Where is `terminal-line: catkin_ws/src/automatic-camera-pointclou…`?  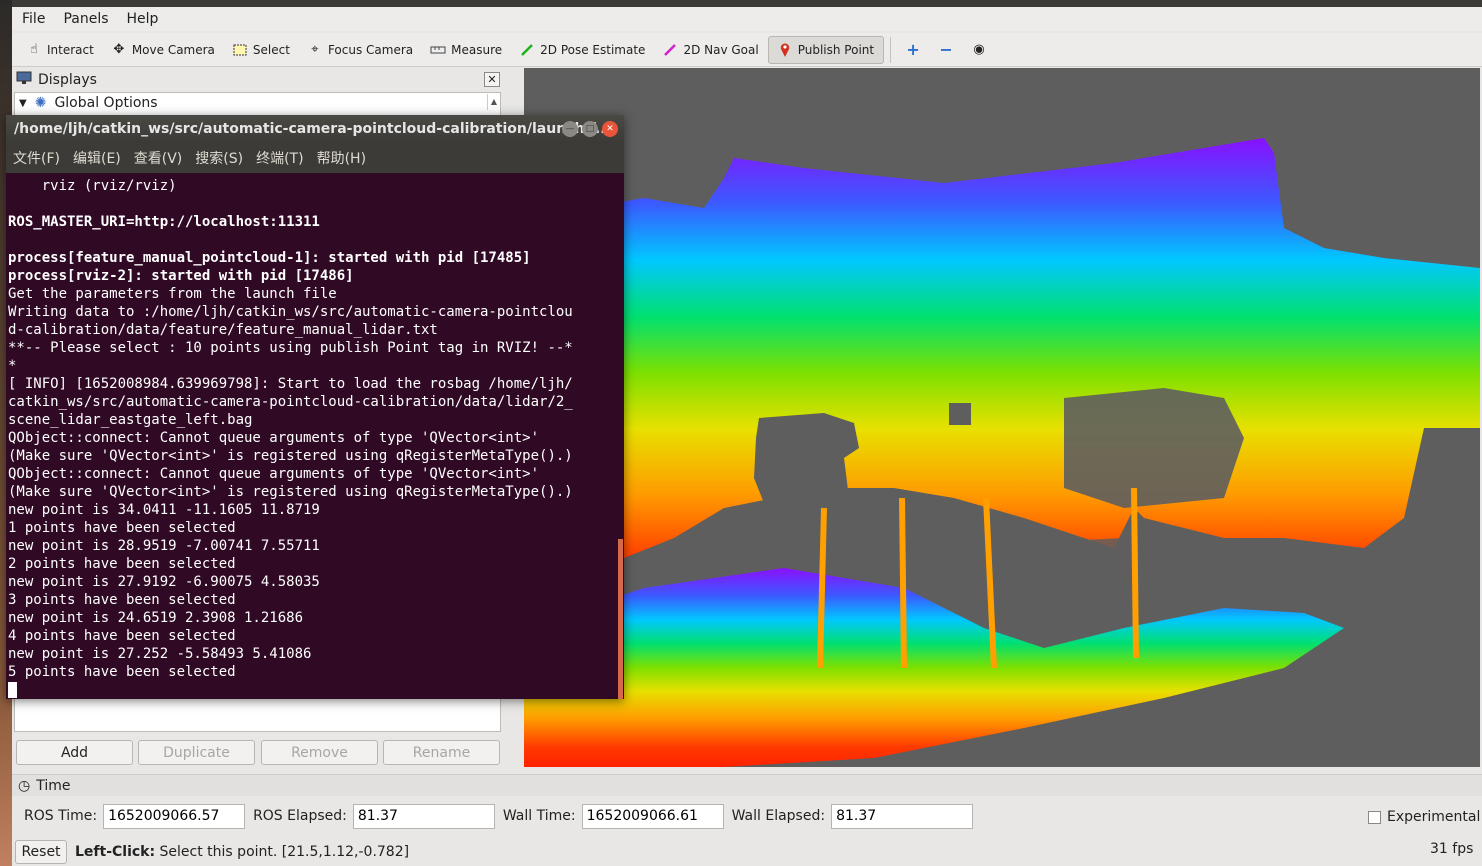
terminal-line: catkin_ws/src/automatic-camera-pointclou… is located at coordinates (290, 402).